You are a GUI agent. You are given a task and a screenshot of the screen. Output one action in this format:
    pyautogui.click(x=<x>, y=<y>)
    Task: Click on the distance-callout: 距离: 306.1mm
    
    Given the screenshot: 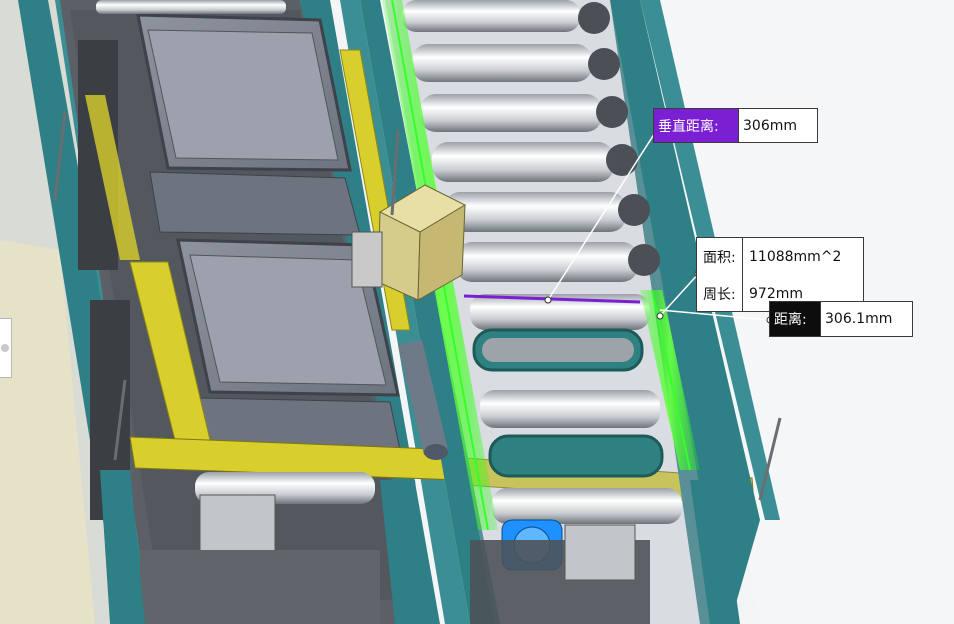 What is the action you would take?
    pyautogui.click(x=841, y=319)
    